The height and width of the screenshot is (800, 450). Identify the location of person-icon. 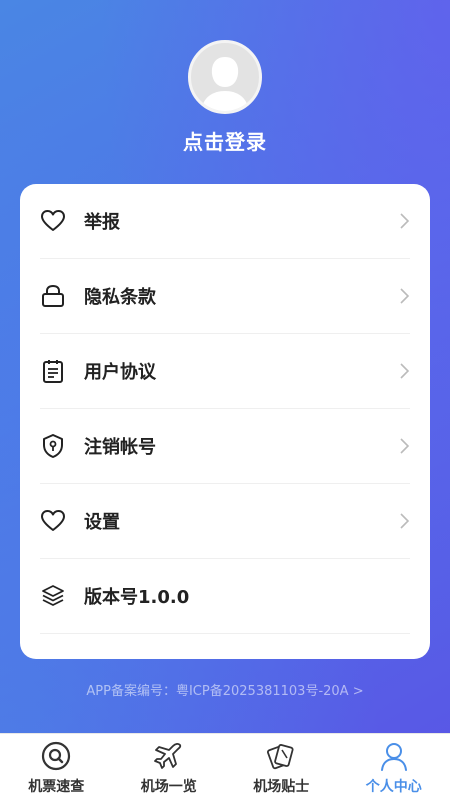
(394, 756).